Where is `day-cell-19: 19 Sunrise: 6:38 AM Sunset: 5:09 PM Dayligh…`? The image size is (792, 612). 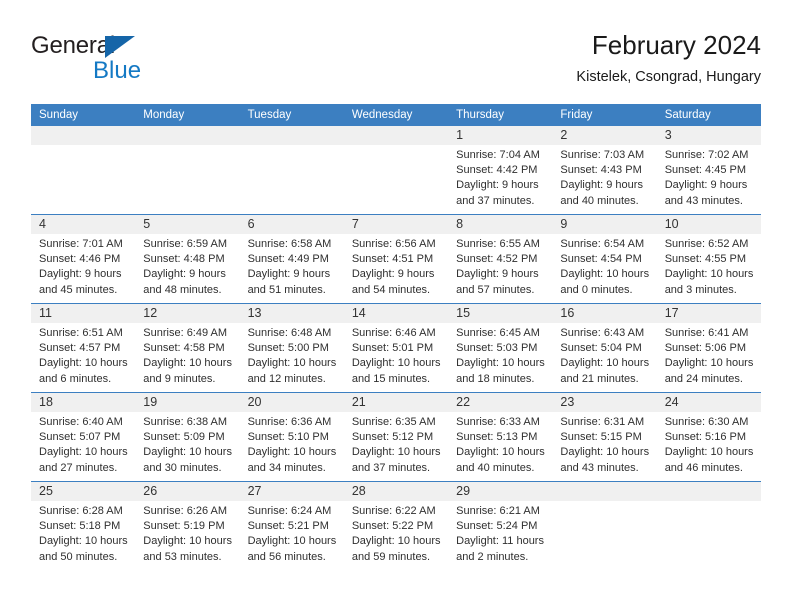
day-cell-19: 19 Sunrise: 6:38 AM Sunset: 5:09 PM Dayligh… is located at coordinates (187, 437).